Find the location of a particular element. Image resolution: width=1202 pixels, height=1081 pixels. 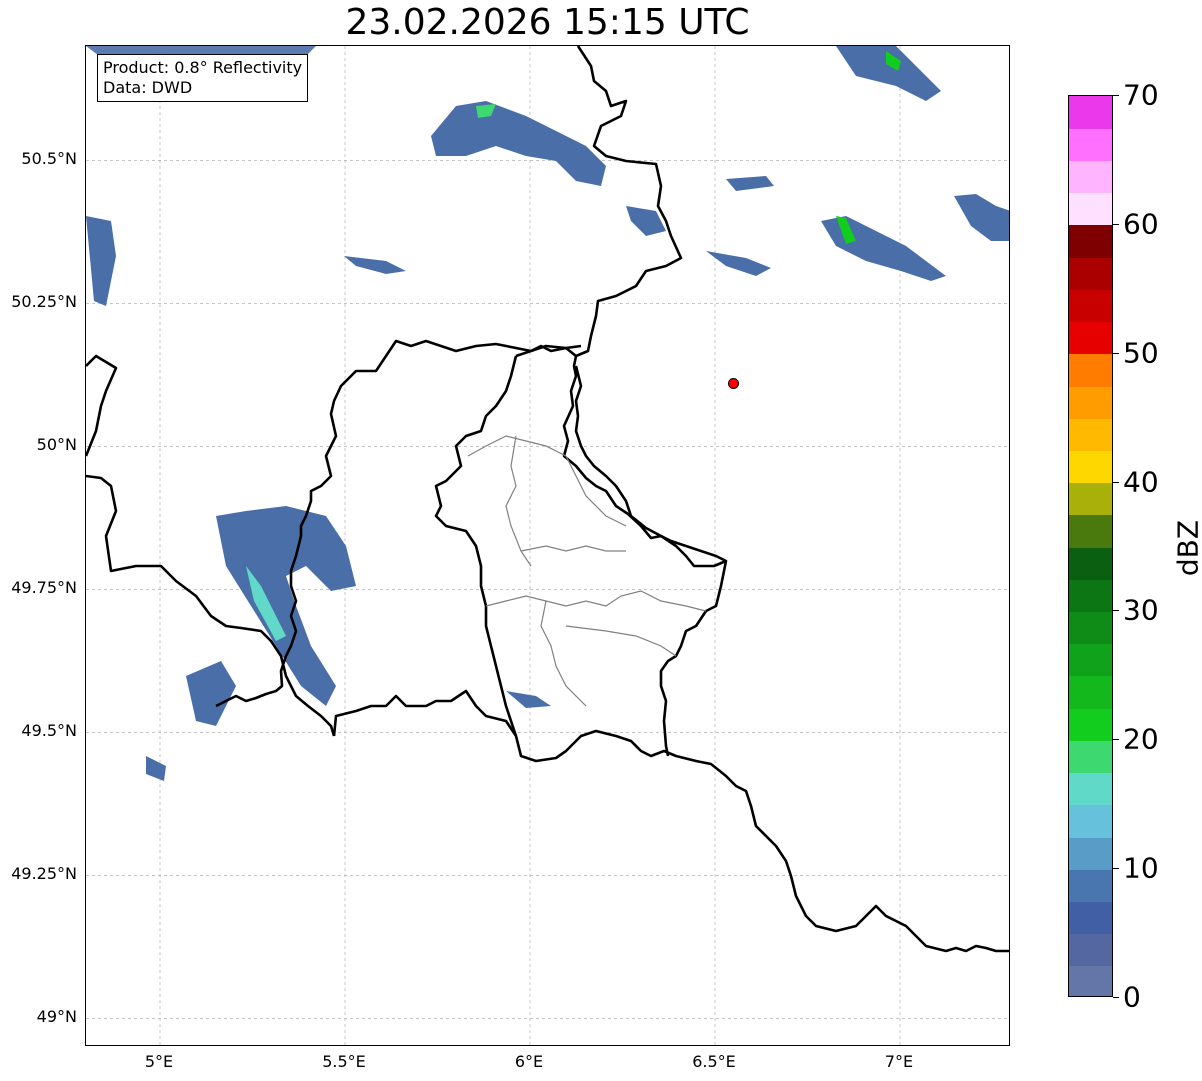

lat-tick-label: 50°N is located at coordinates (56, 445).